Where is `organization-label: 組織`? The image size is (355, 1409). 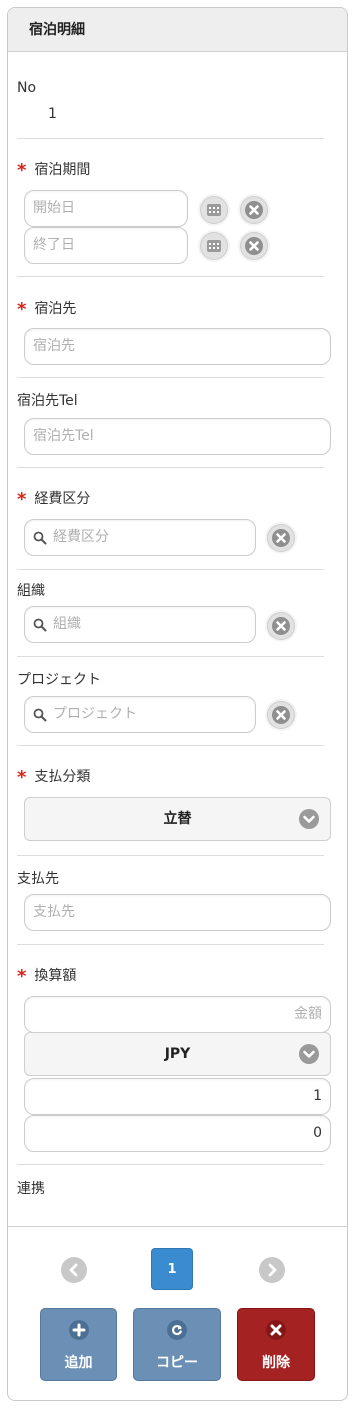
organization-label: 組織 is located at coordinates (31, 591).